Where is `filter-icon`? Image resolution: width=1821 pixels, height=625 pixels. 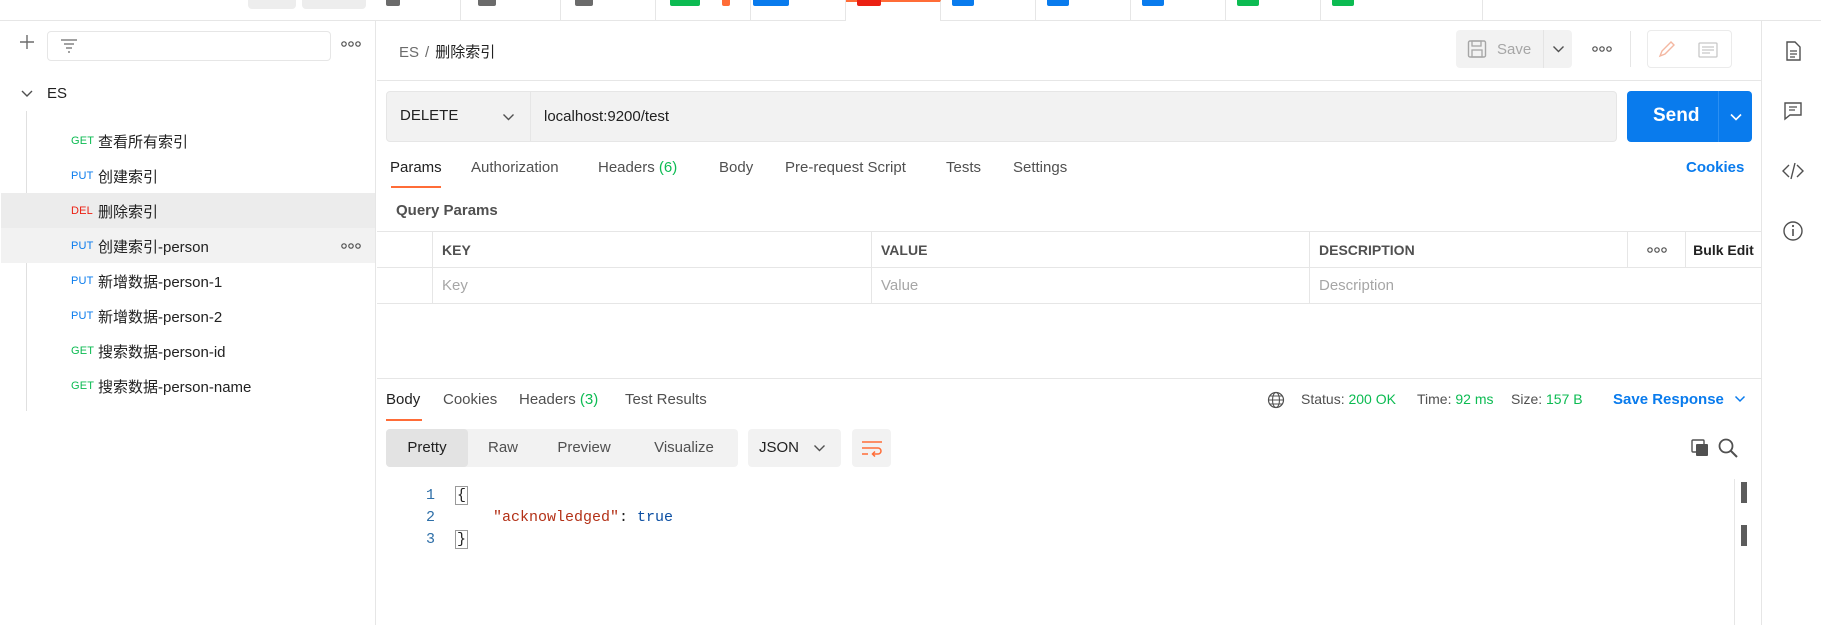 filter-icon is located at coordinates (69, 46).